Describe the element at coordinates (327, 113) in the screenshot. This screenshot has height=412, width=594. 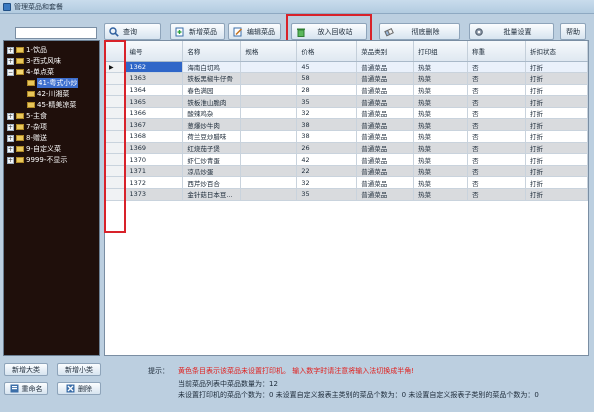
I see `table-cell: 32` at that location.